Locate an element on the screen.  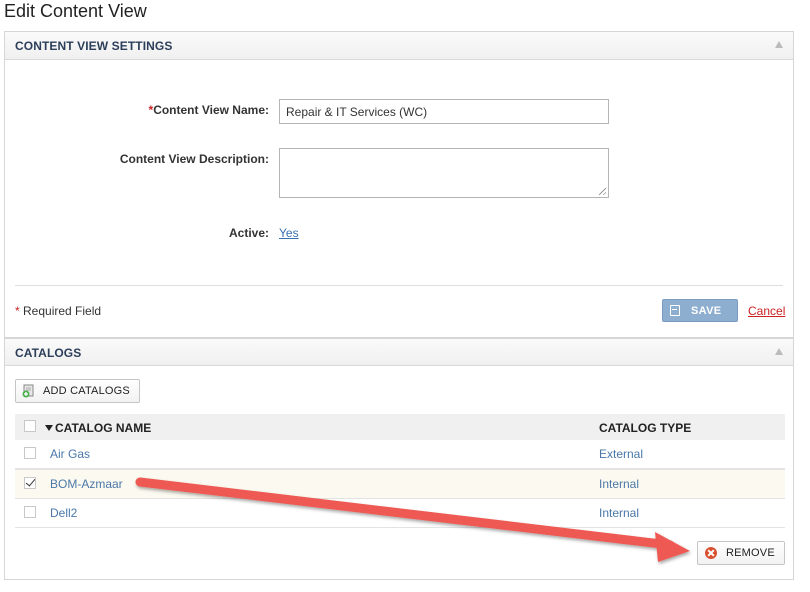
divider is located at coordinates (399, 285).